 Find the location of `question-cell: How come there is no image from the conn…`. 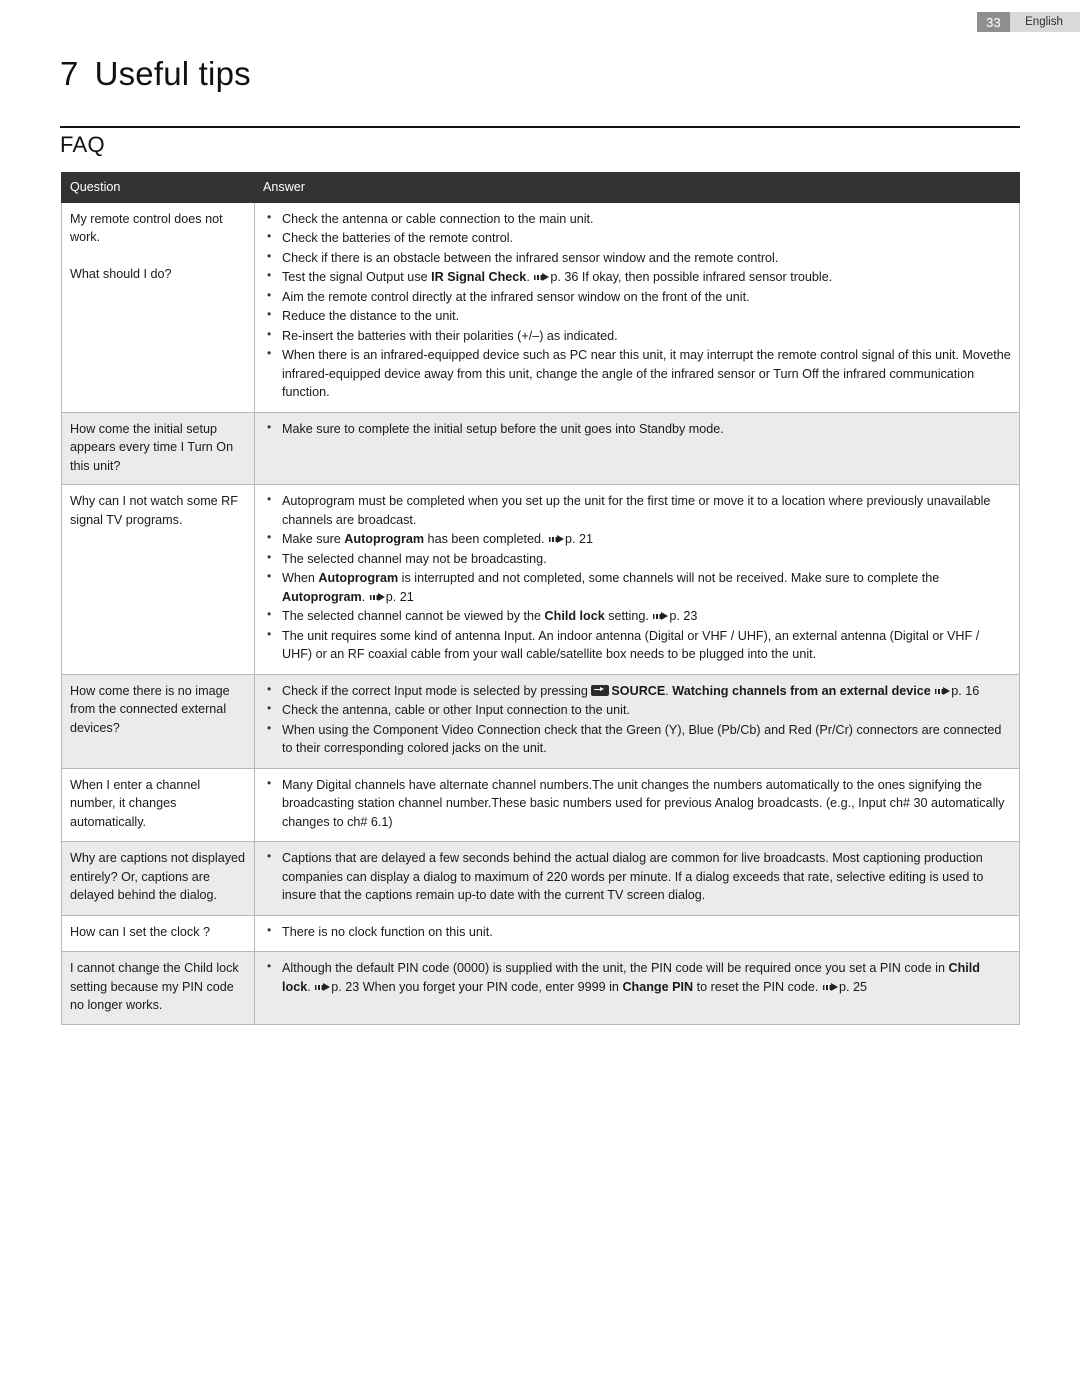

question-cell: How come there is no image from the conn… is located at coordinates (158, 721).